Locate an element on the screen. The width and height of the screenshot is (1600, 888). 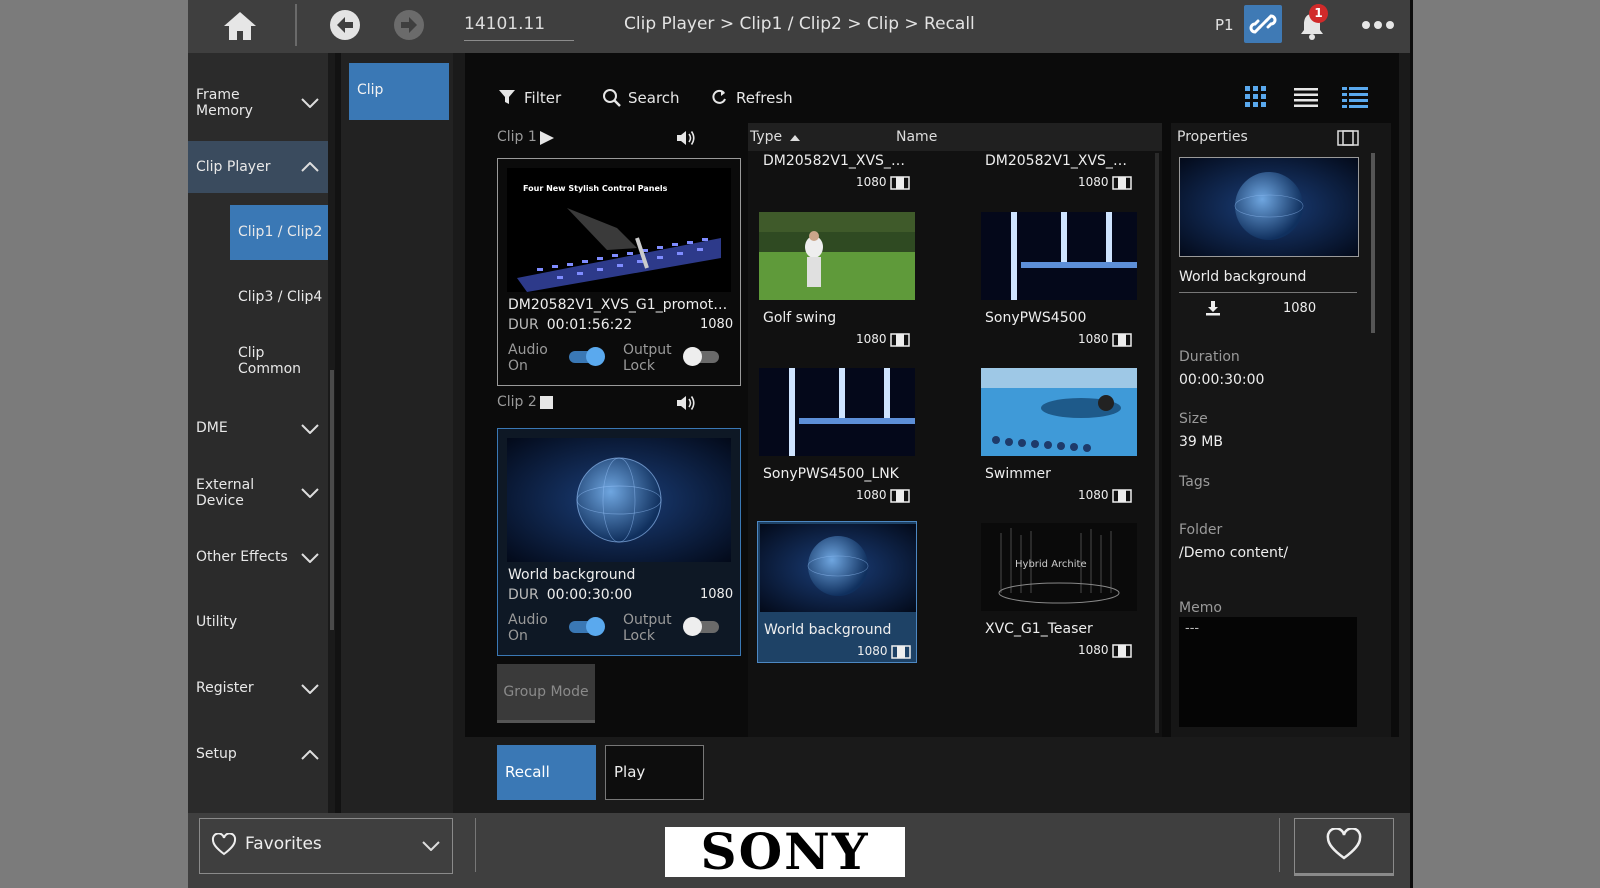
sidebar-subitem-clip-common: Clip Common is located at coordinates (279, 363).